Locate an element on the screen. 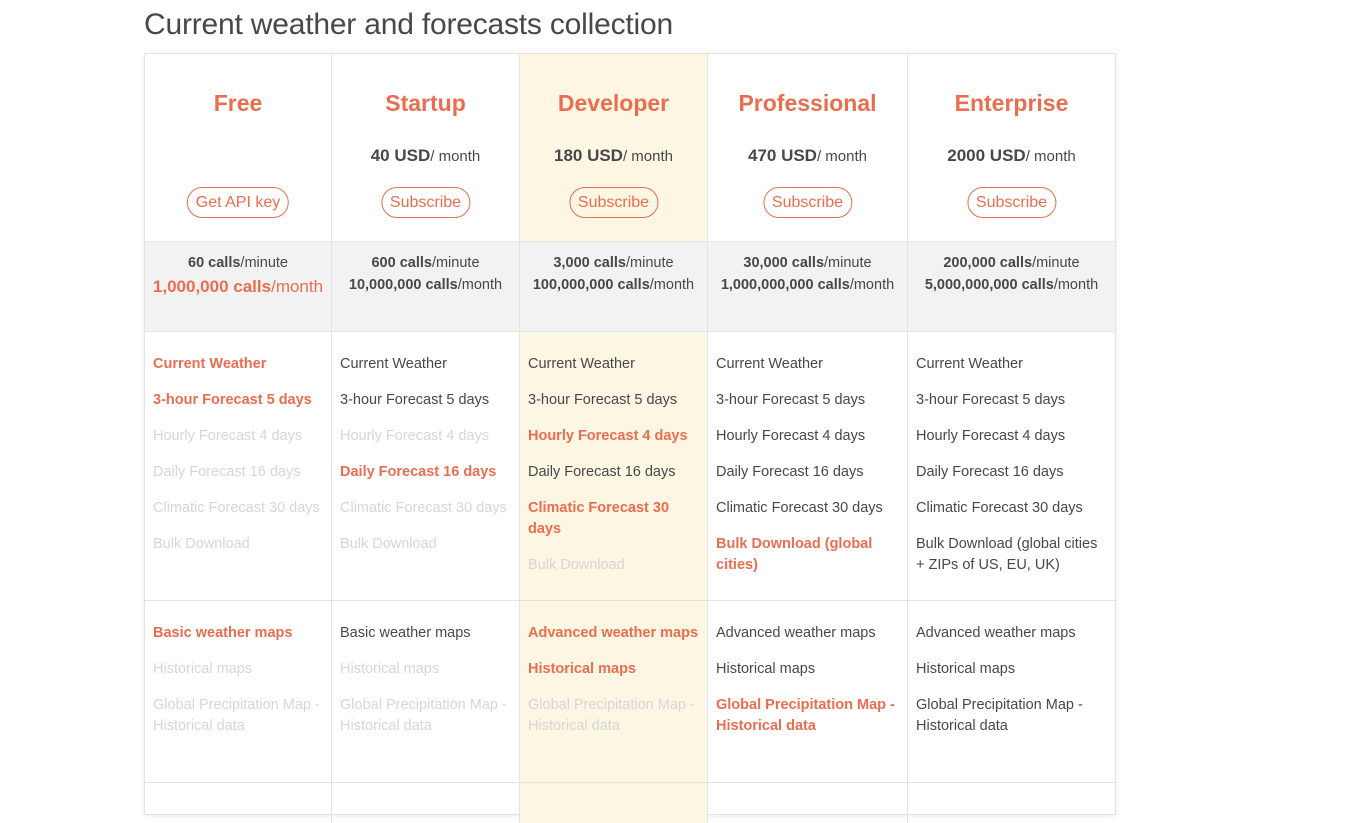 Image resolution: width=1364 pixels, height=823 pixels. price-amount: 40 USD is located at coordinates (400, 155).